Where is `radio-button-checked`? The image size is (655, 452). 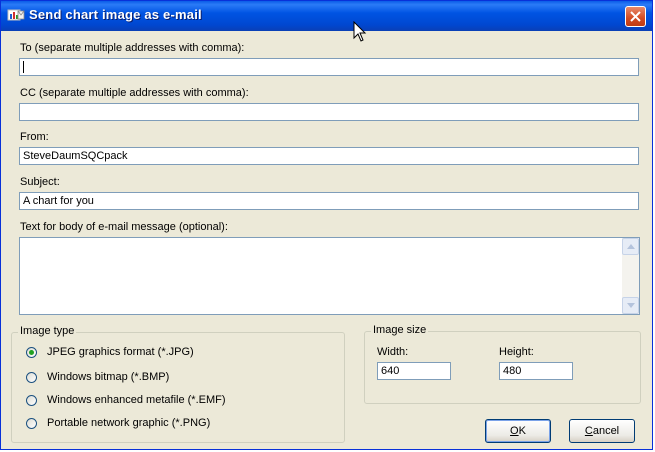
radio-button-checked is located at coordinates (31, 352).